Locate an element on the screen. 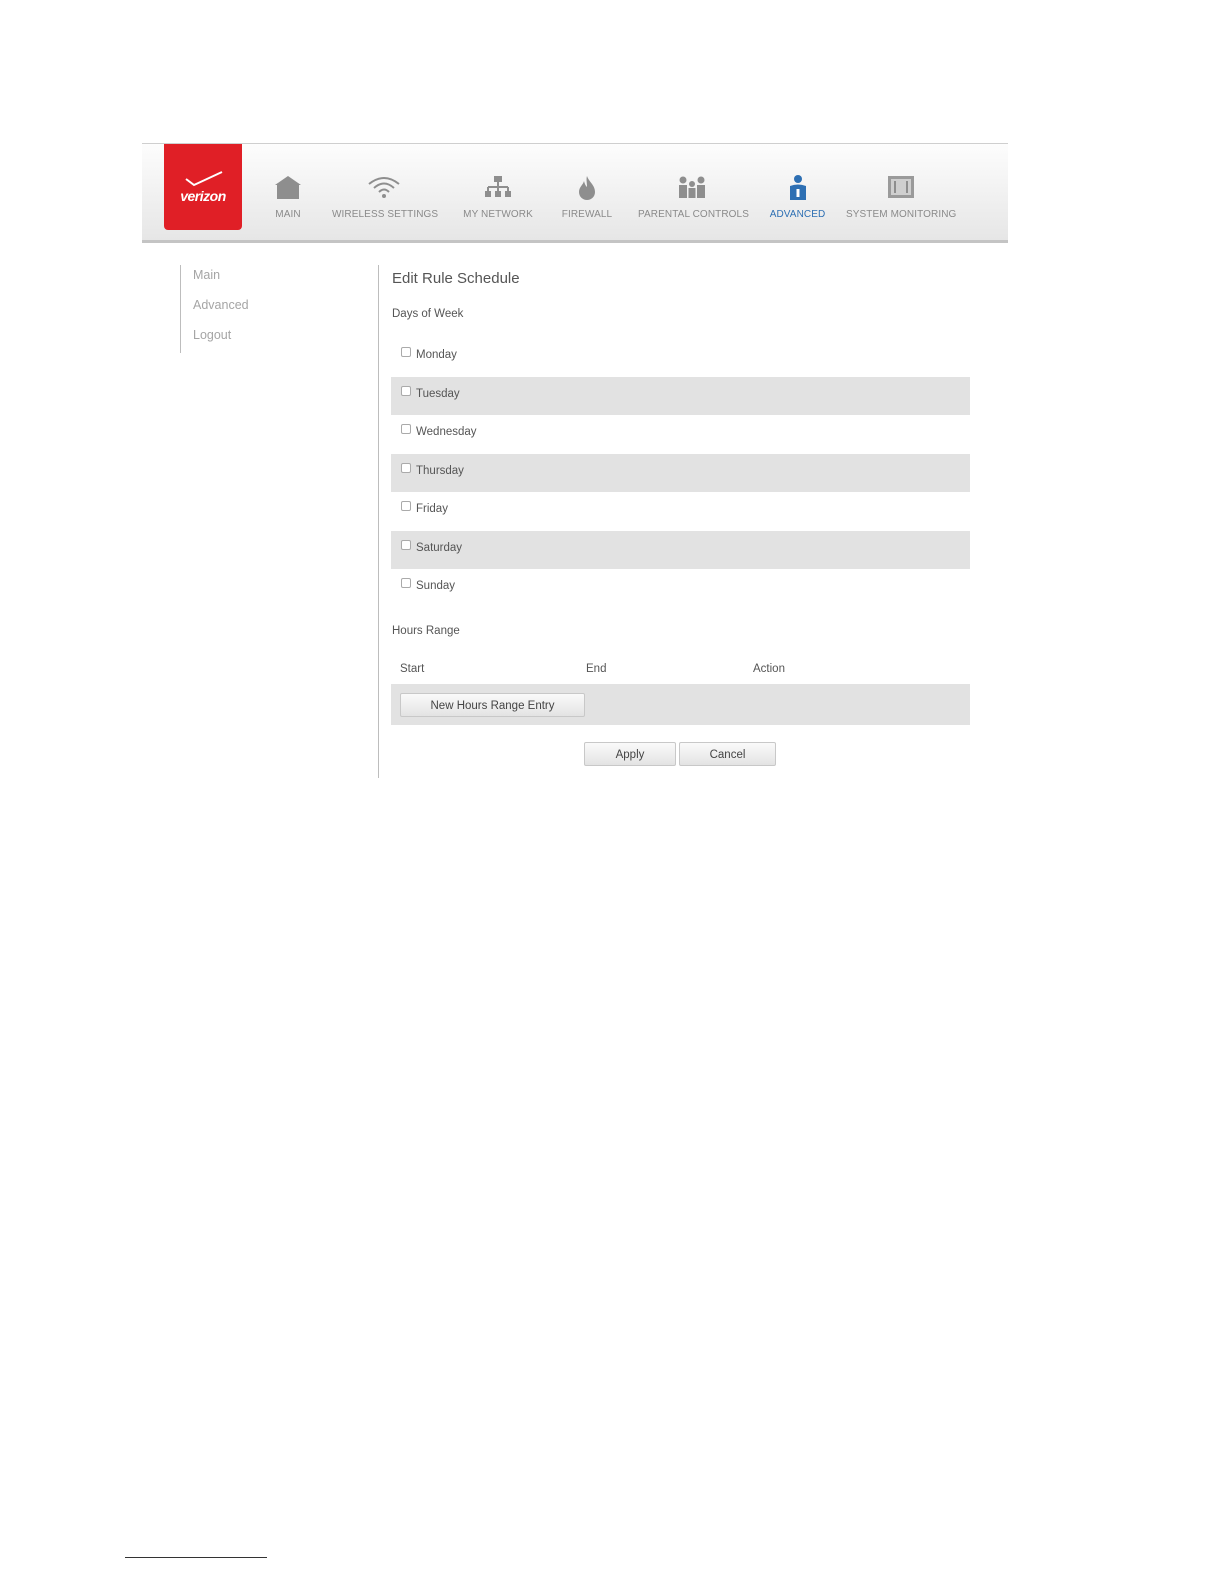 This screenshot has width=1224, height=1584. saturday-label: Saturday is located at coordinates (439, 548).